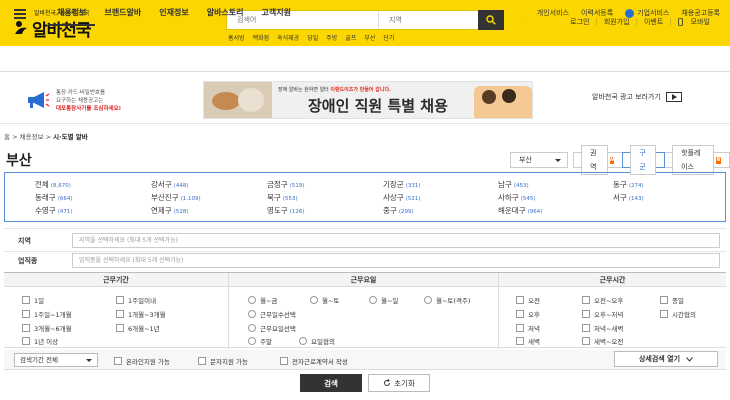  I want to click on resume-register-link: 이력서등록, so click(597, 13).